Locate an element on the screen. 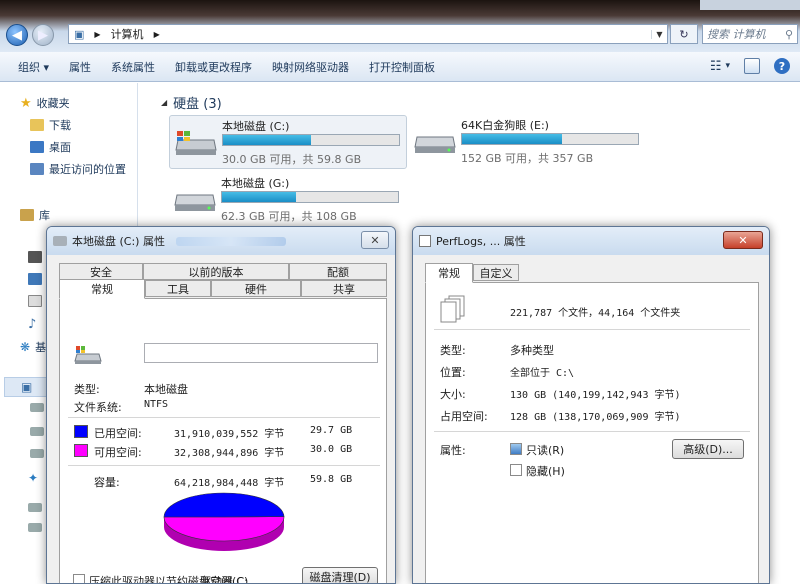 The image size is (800, 584). address-dropdown-icon: ▼ is located at coordinates (659, 34).